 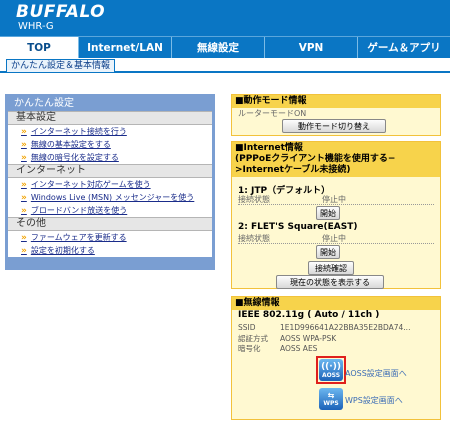 I want to click on tab-wireless-settings: 無線設定, so click(x=217, y=47).